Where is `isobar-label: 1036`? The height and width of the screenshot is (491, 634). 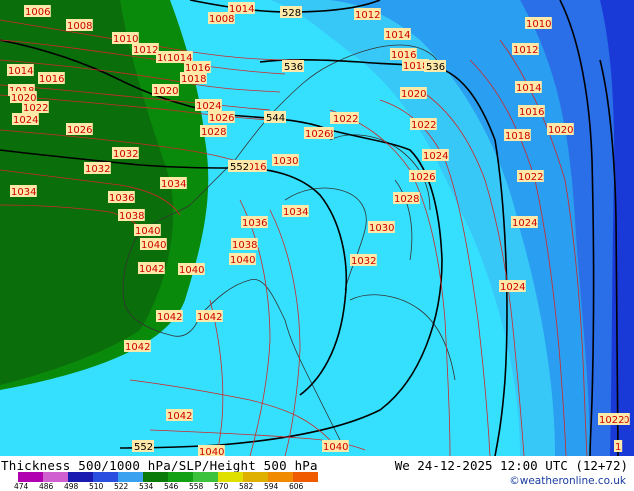 isobar-label: 1036 is located at coordinates (254, 222).